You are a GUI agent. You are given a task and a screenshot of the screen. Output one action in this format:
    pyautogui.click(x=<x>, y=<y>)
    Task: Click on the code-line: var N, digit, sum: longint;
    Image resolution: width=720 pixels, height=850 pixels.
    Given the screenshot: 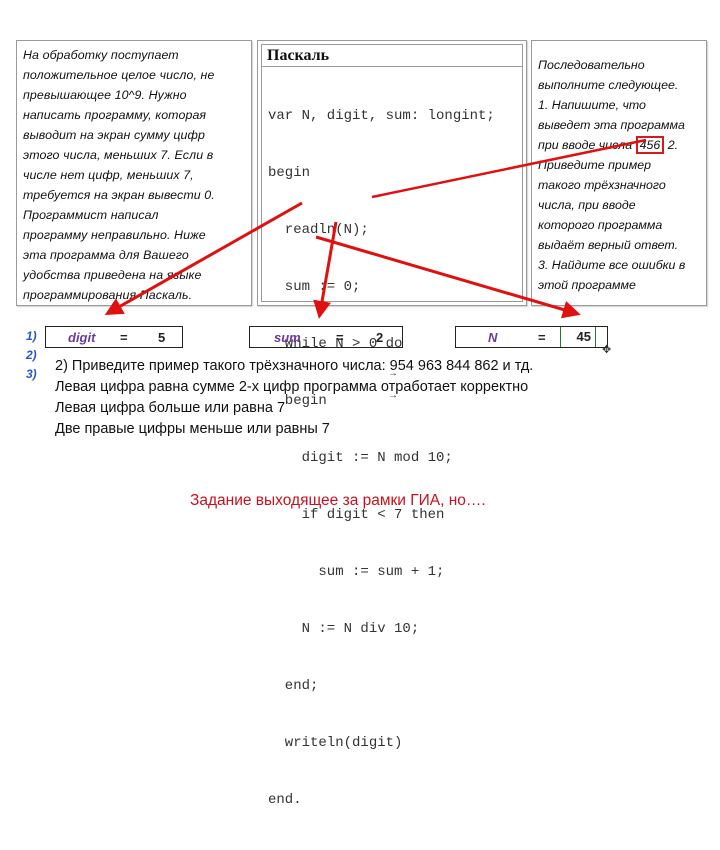 What is the action you would take?
    pyautogui.click(x=381, y=116)
    